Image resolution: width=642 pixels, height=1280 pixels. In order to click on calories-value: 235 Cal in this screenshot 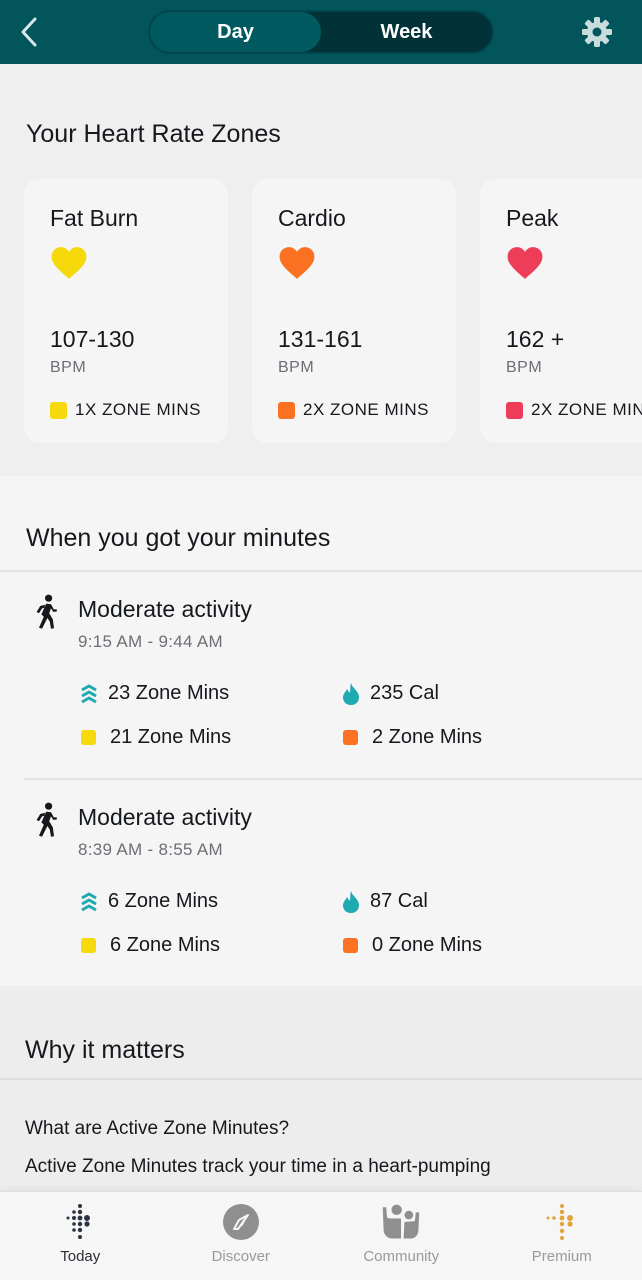, I will do `click(404, 693)`.